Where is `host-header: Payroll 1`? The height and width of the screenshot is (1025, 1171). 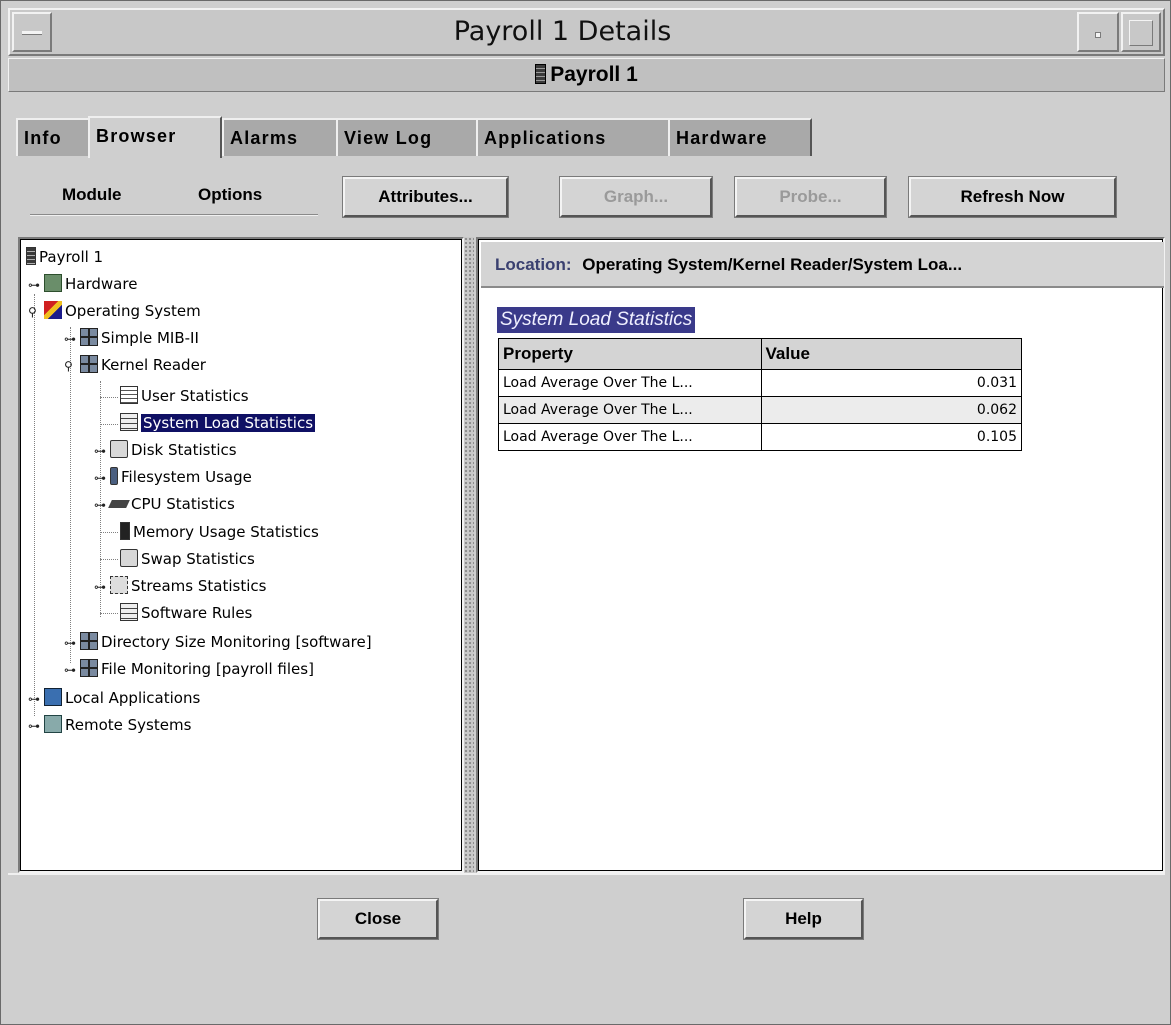 host-header: Payroll 1 is located at coordinates (586, 75).